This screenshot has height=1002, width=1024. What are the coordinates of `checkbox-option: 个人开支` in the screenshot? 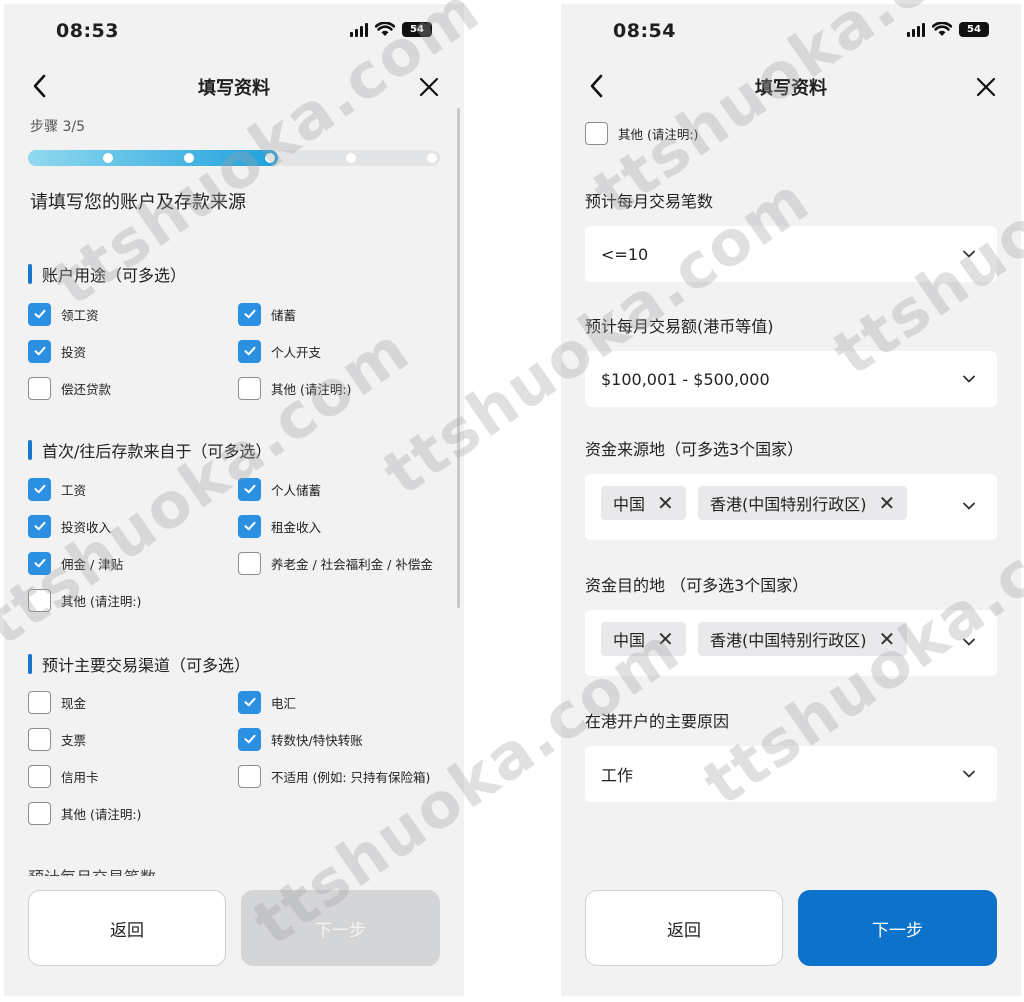 It's located at (279, 351).